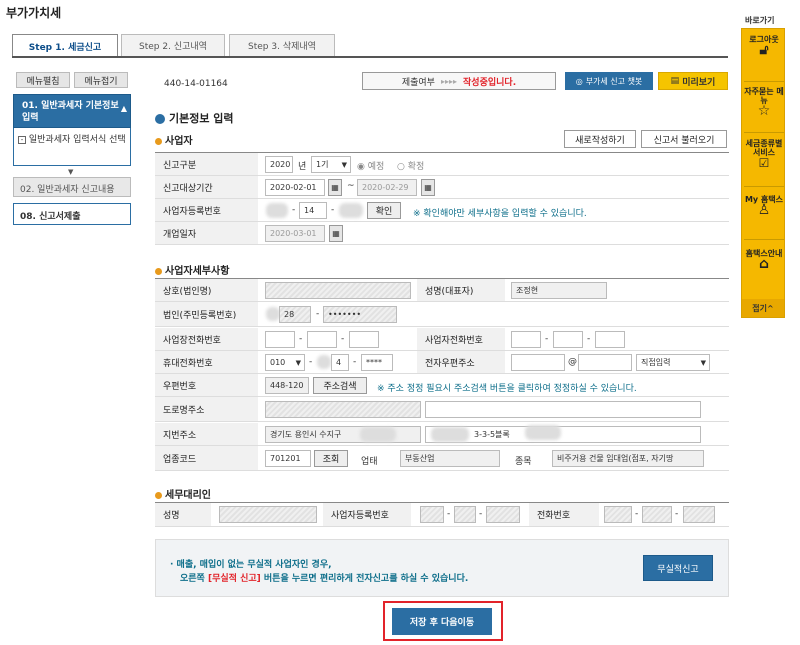 This screenshot has height=645, width=800. I want to click on operator-heading: 사업자, so click(174, 139).